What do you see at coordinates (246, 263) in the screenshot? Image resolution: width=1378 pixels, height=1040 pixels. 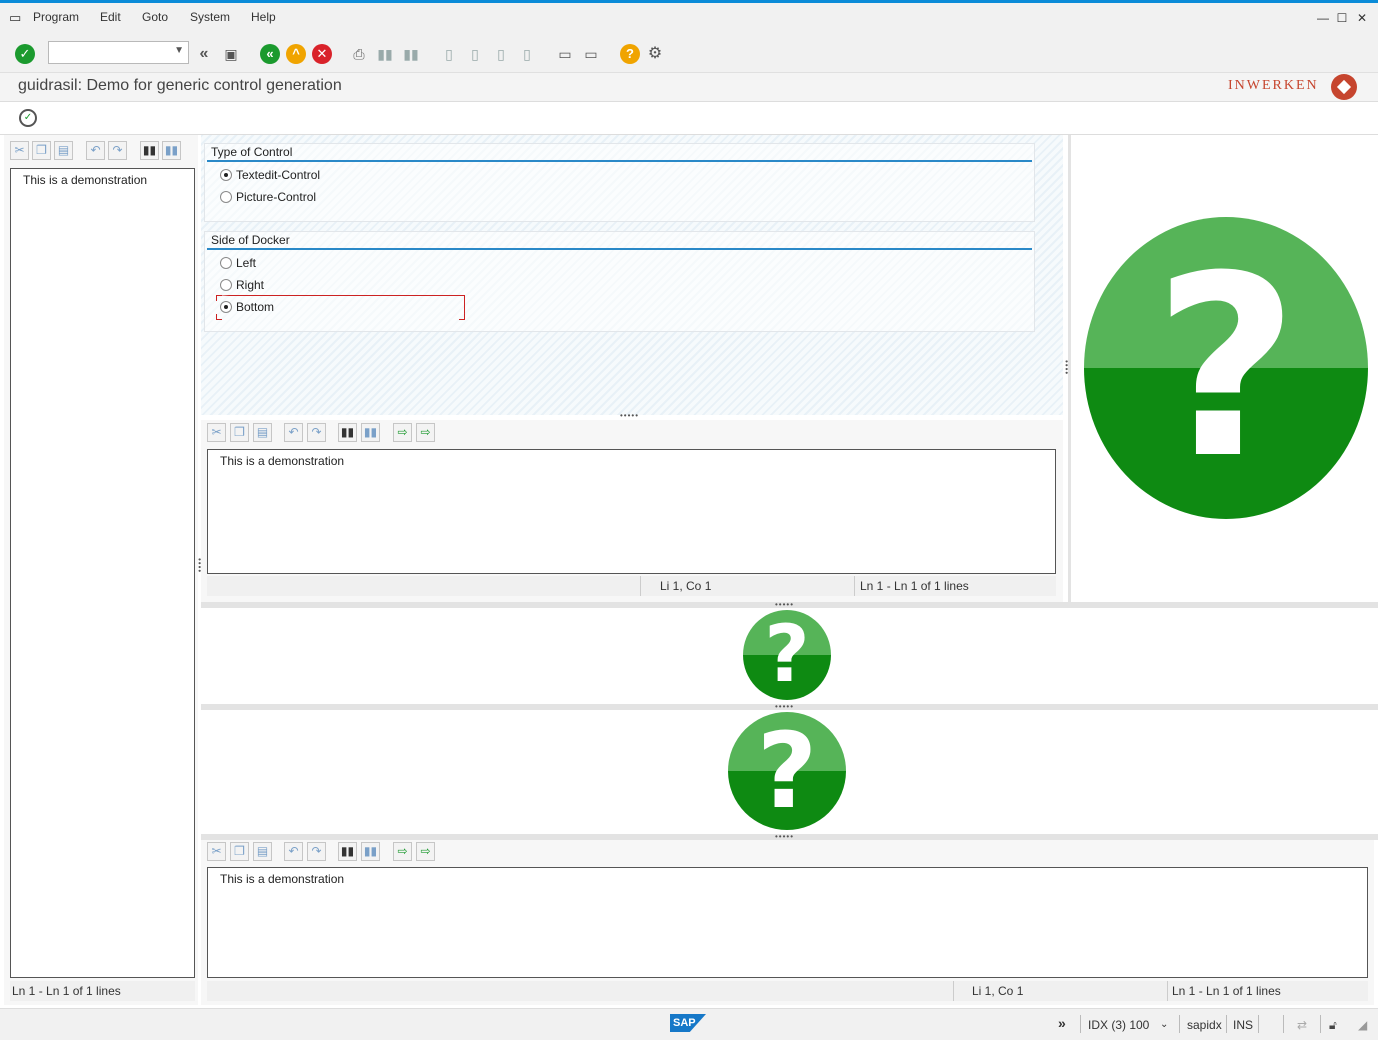 I see `radio-label: Left` at bounding box center [246, 263].